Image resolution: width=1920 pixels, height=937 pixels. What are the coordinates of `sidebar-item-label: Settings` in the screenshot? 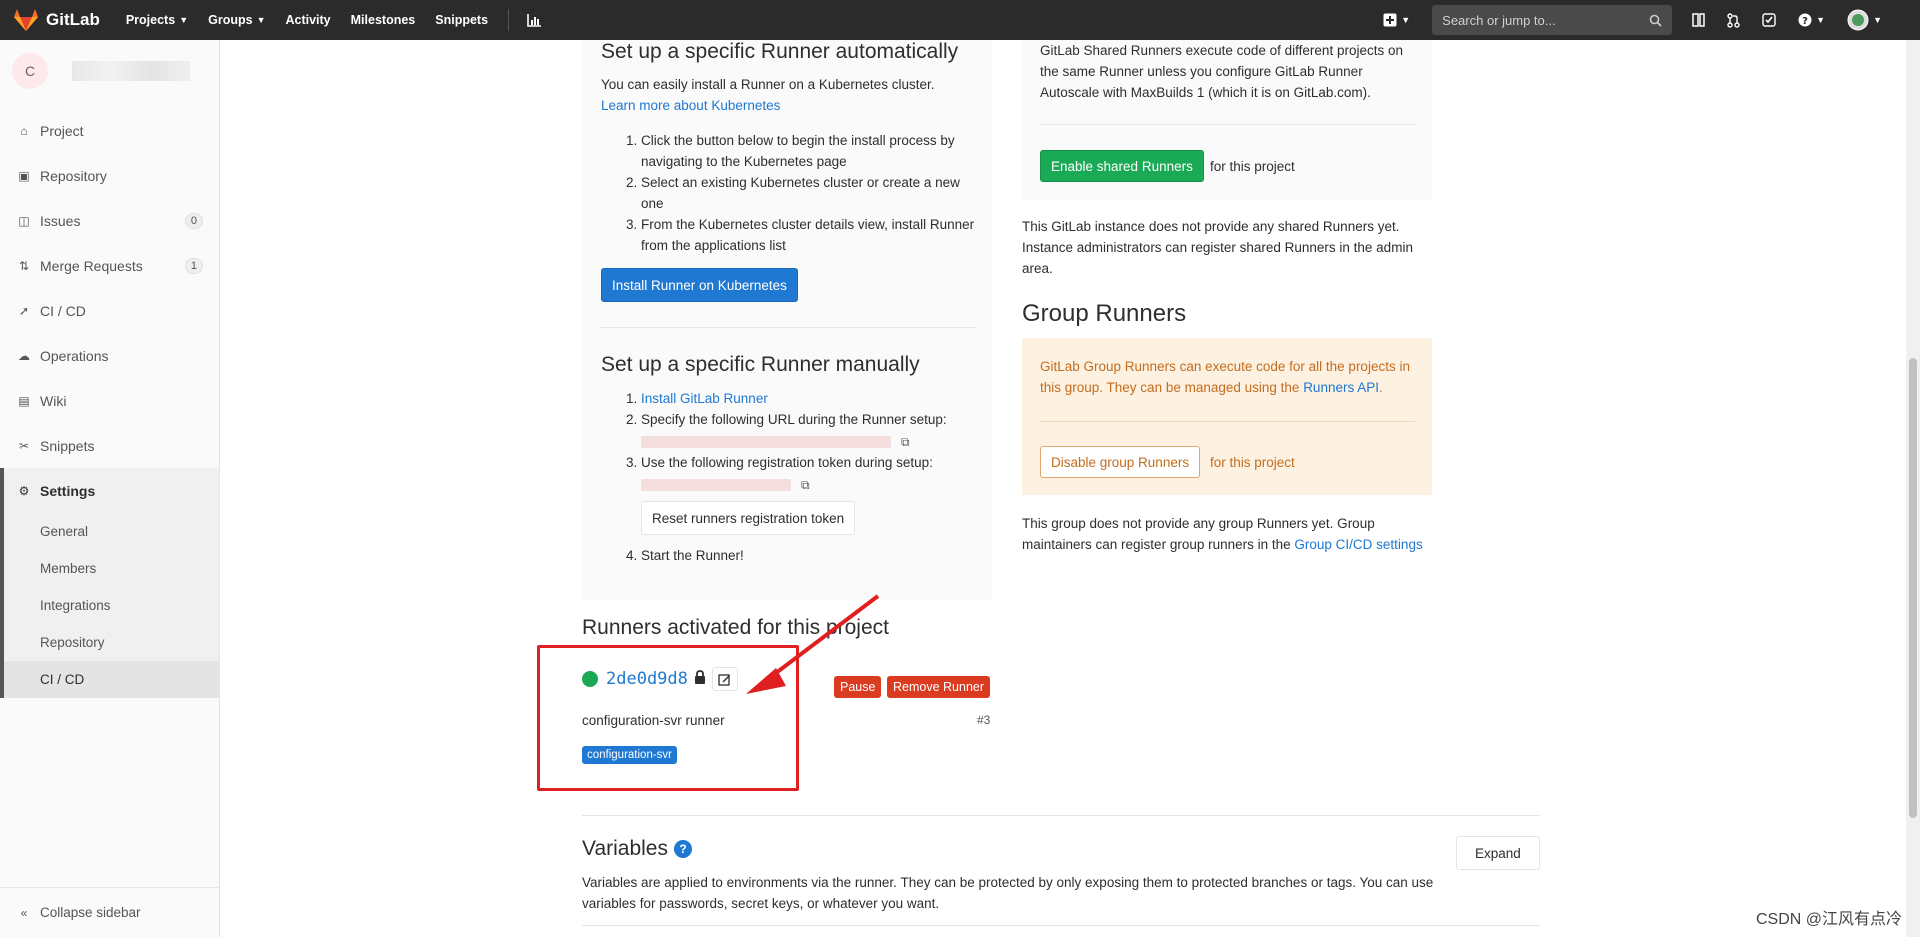 It's located at (68, 490).